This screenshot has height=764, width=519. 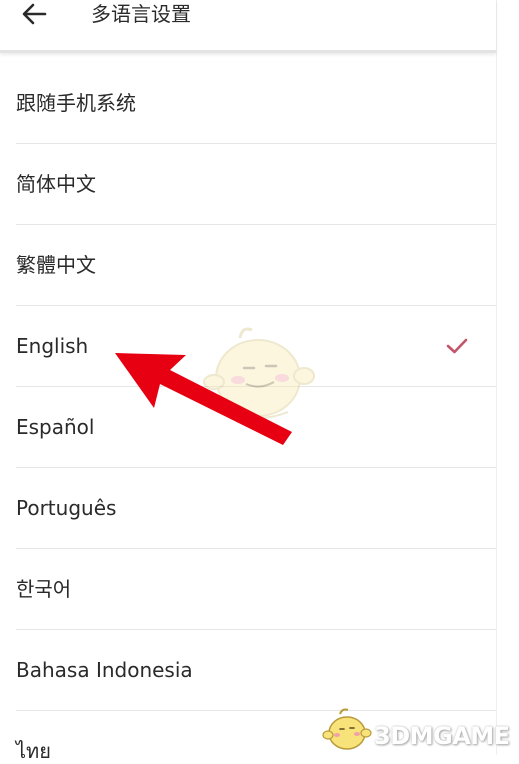 What do you see at coordinates (44, 589) in the screenshot?
I see `language-label: 한국어` at bounding box center [44, 589].